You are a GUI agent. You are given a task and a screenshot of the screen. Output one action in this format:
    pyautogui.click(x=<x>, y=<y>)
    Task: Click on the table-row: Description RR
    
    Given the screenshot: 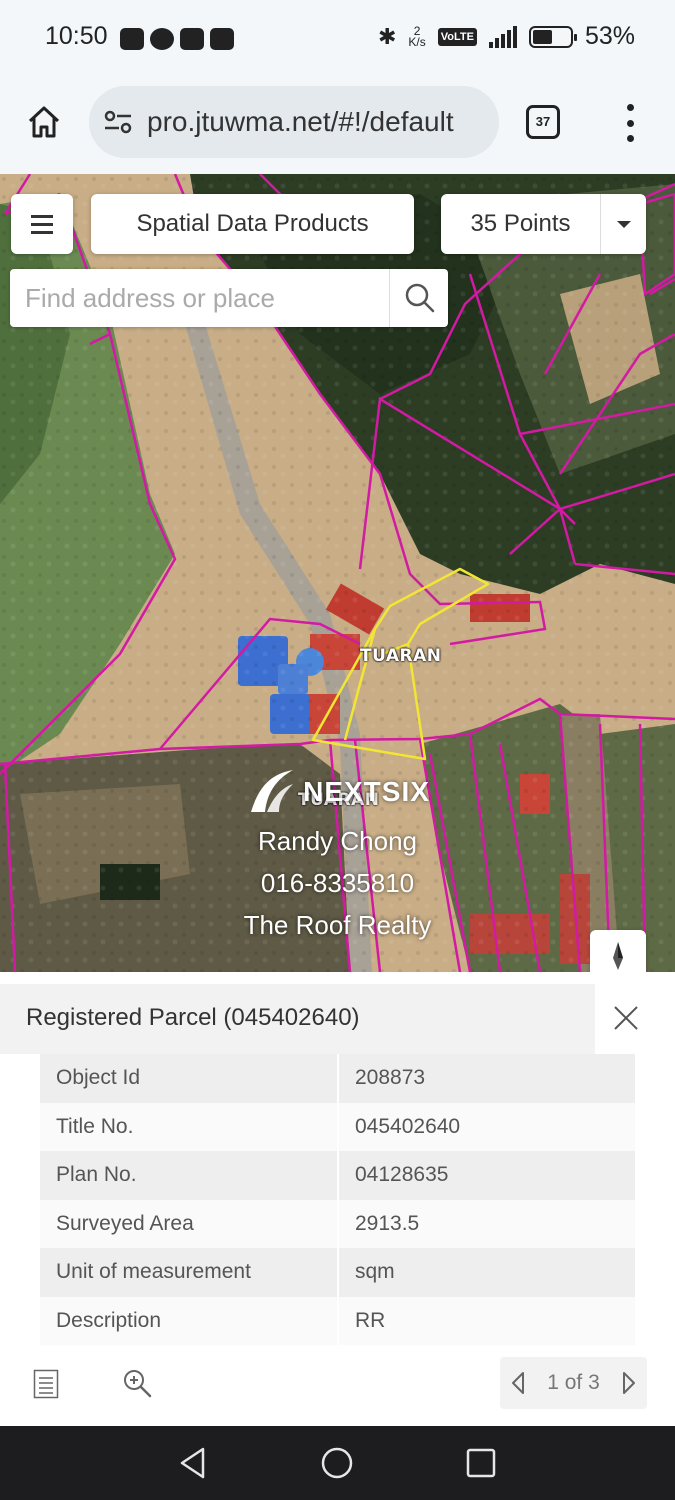 What is the action you would take?
    pyautogui.click(x=337, y=1320)
    